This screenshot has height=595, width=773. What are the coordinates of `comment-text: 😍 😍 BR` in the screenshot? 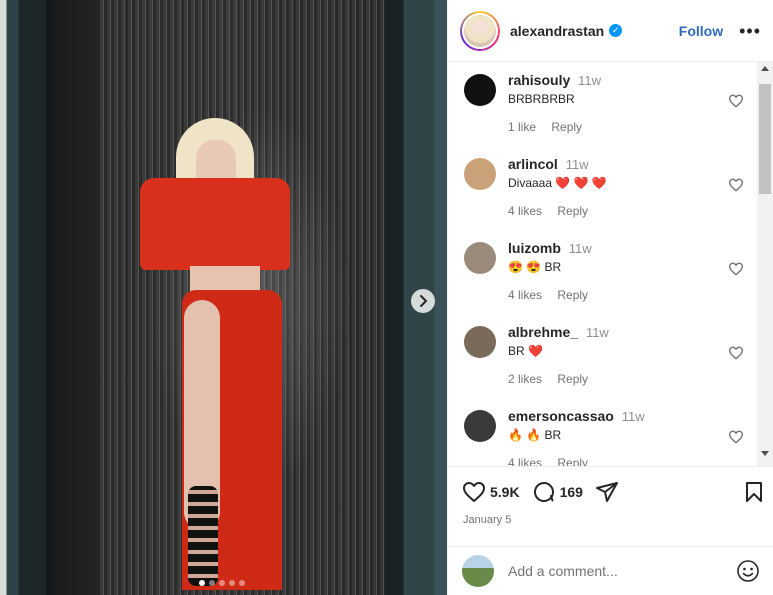 It's located at (535, 267).